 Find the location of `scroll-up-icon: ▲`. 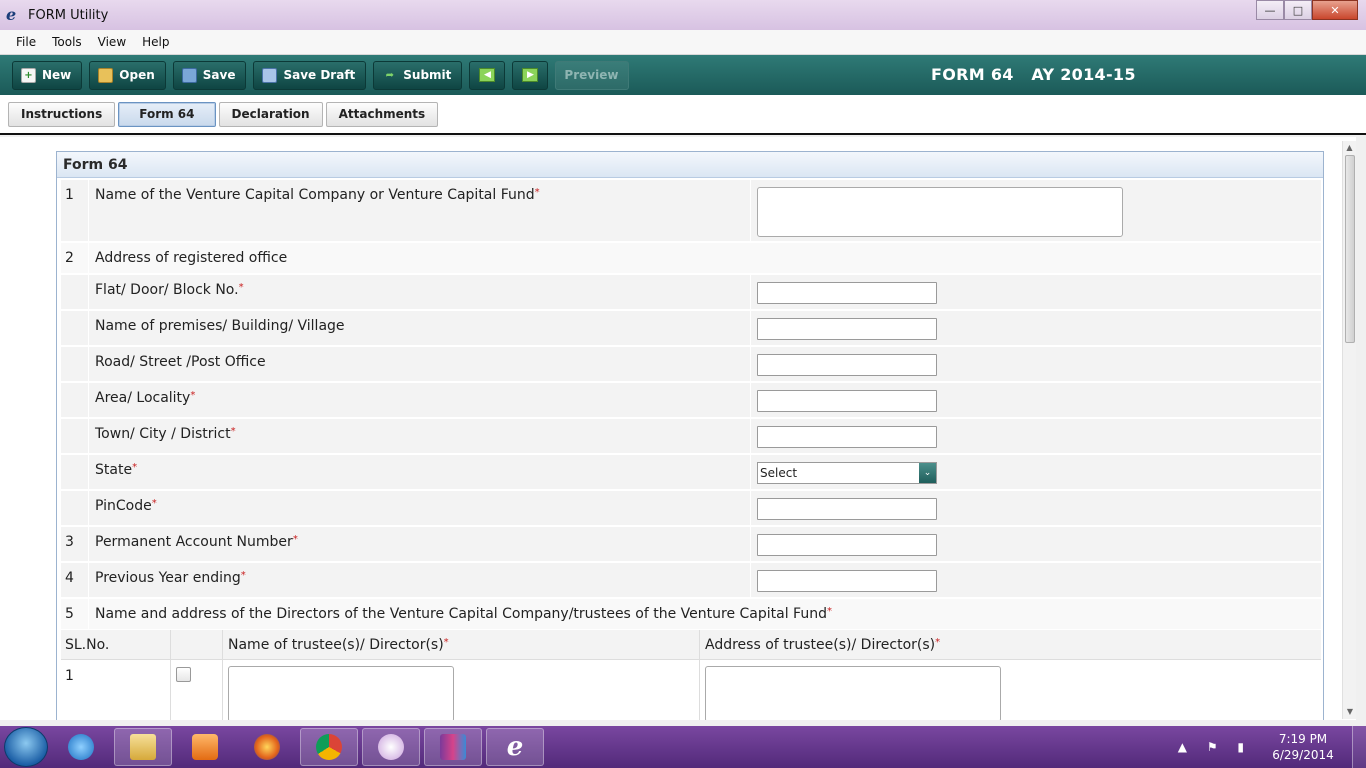

scroll-up-icon: ▲ is located at coordinates (1349, 148).